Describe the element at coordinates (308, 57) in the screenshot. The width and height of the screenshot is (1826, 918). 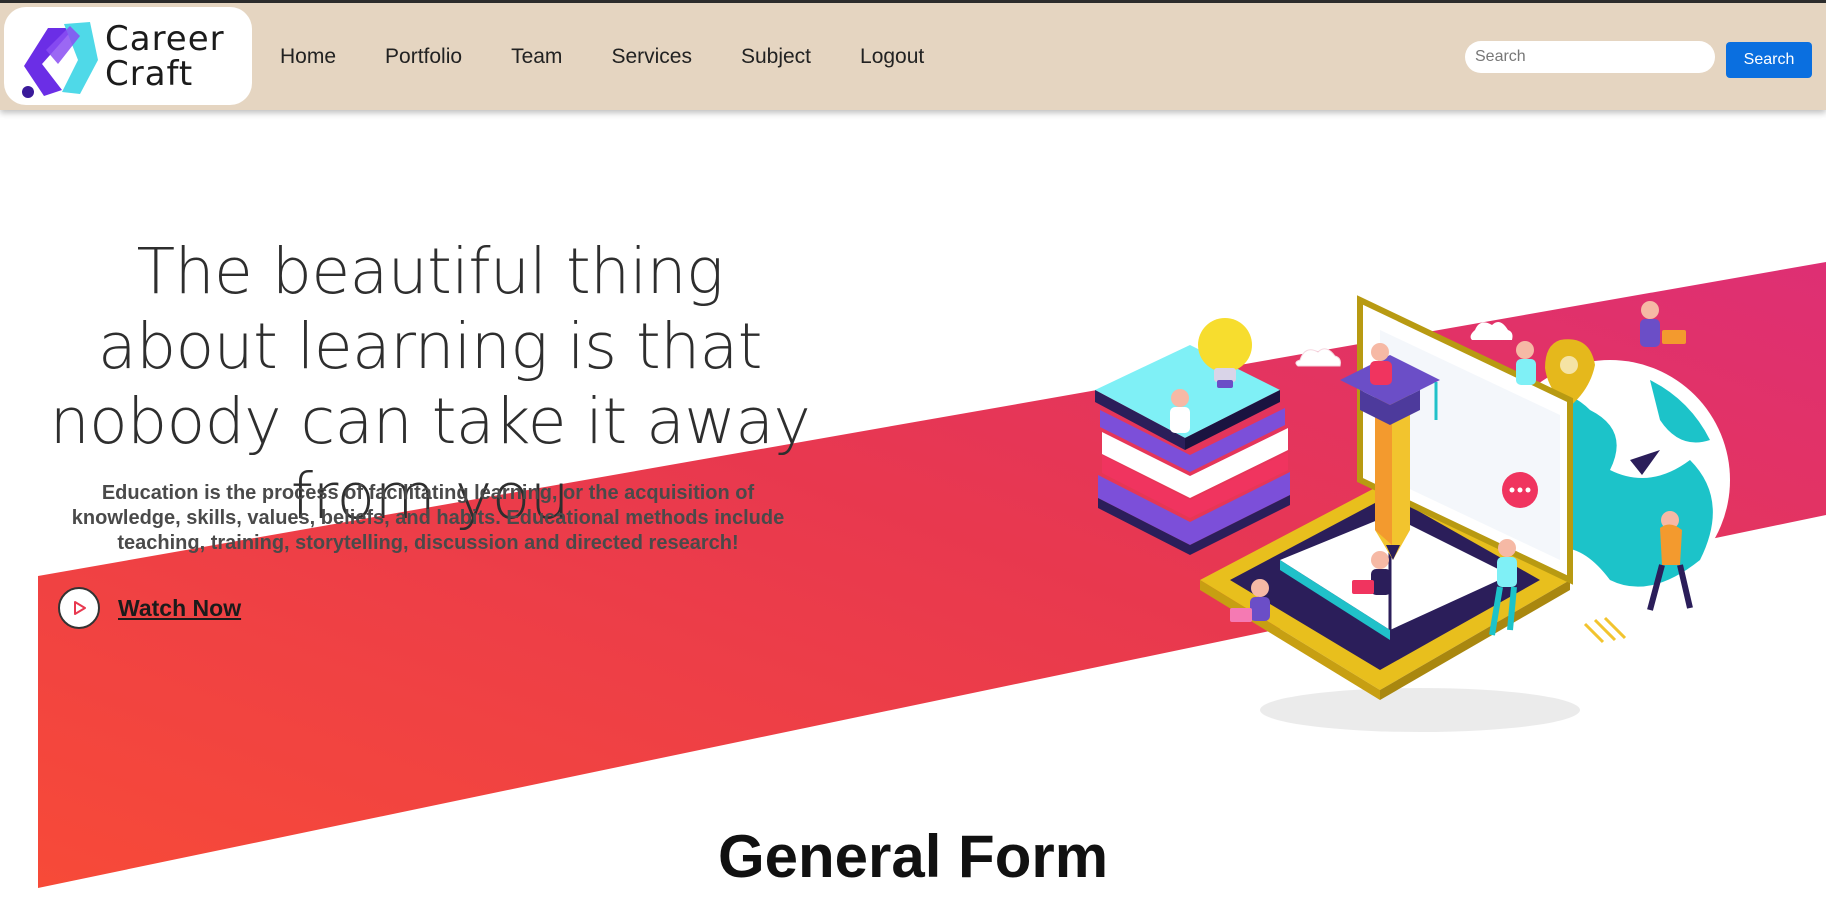
I see `nav-link-home: Home` at that location.